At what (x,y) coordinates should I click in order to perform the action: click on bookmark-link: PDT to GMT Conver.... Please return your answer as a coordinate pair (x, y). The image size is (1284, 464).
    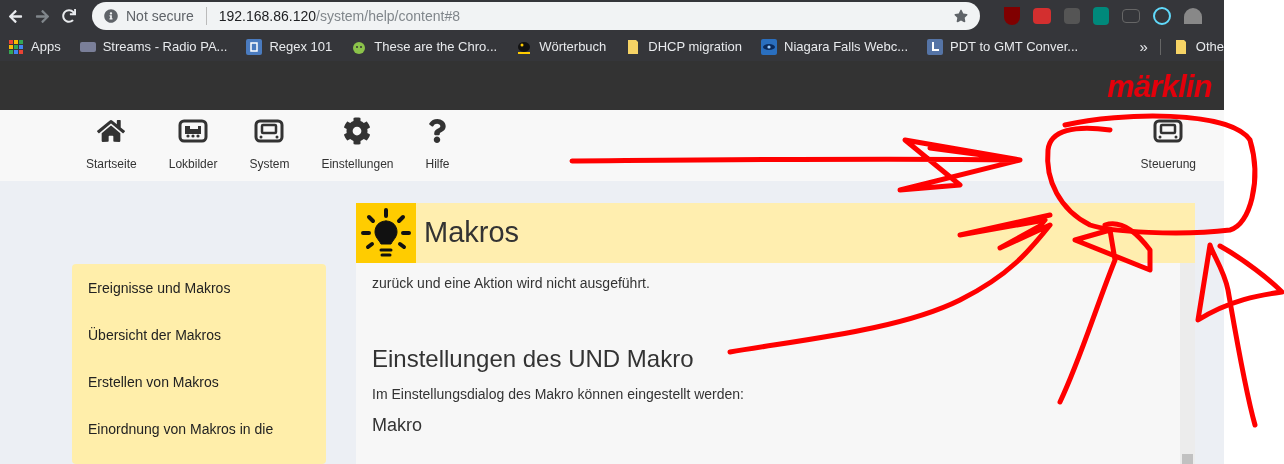
    Looking at the image, I should click on (1003, 47).